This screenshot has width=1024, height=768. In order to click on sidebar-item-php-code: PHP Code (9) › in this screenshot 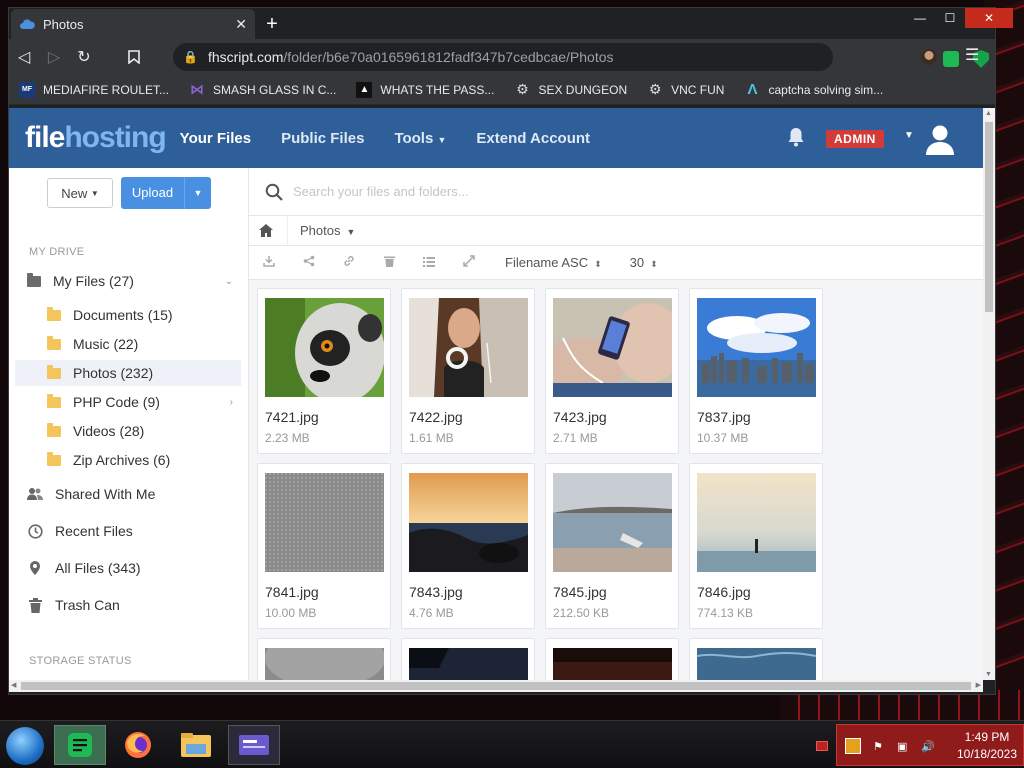, I will do `click(128, 402)`.